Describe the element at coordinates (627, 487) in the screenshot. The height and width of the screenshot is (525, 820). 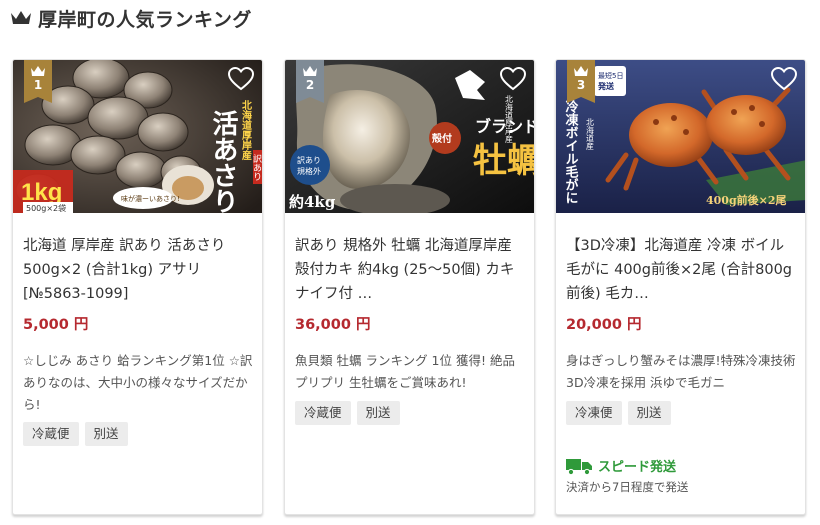
I see `speed-note: 決済から7日程度で発送` at that location.